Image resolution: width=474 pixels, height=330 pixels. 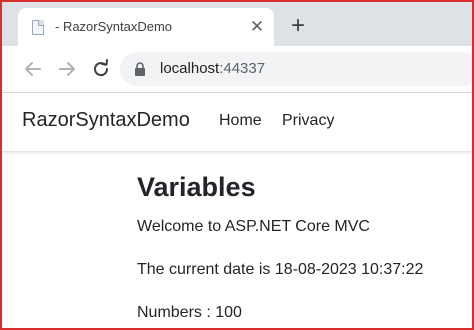 I want to click on page-favicon-icon, so click(x=38, y=27).